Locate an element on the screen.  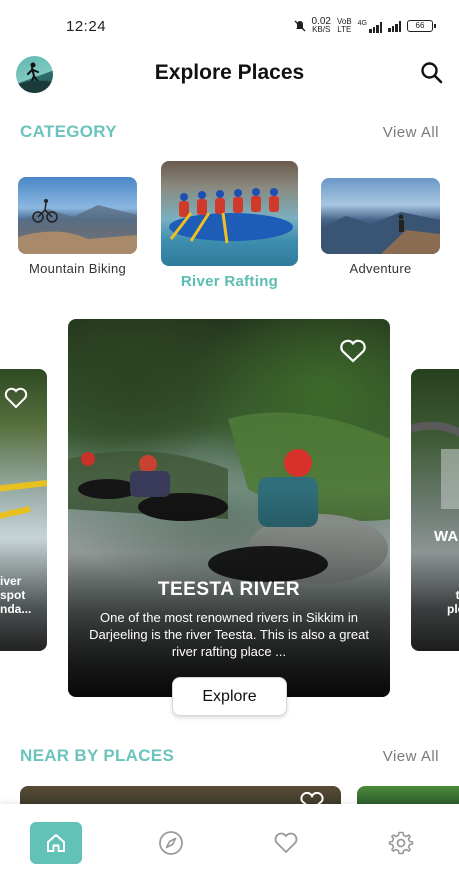
category-item-mountain-biking: Mountain Biking is located at coordinates (77, 226).